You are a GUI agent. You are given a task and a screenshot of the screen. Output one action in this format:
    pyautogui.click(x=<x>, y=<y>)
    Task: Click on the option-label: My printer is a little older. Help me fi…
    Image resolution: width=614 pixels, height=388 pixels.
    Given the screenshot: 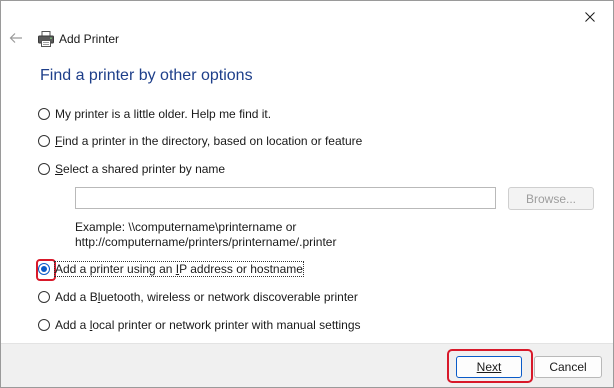 What is the action you would take?
    pyautogui.click(x=163, y=114)
    